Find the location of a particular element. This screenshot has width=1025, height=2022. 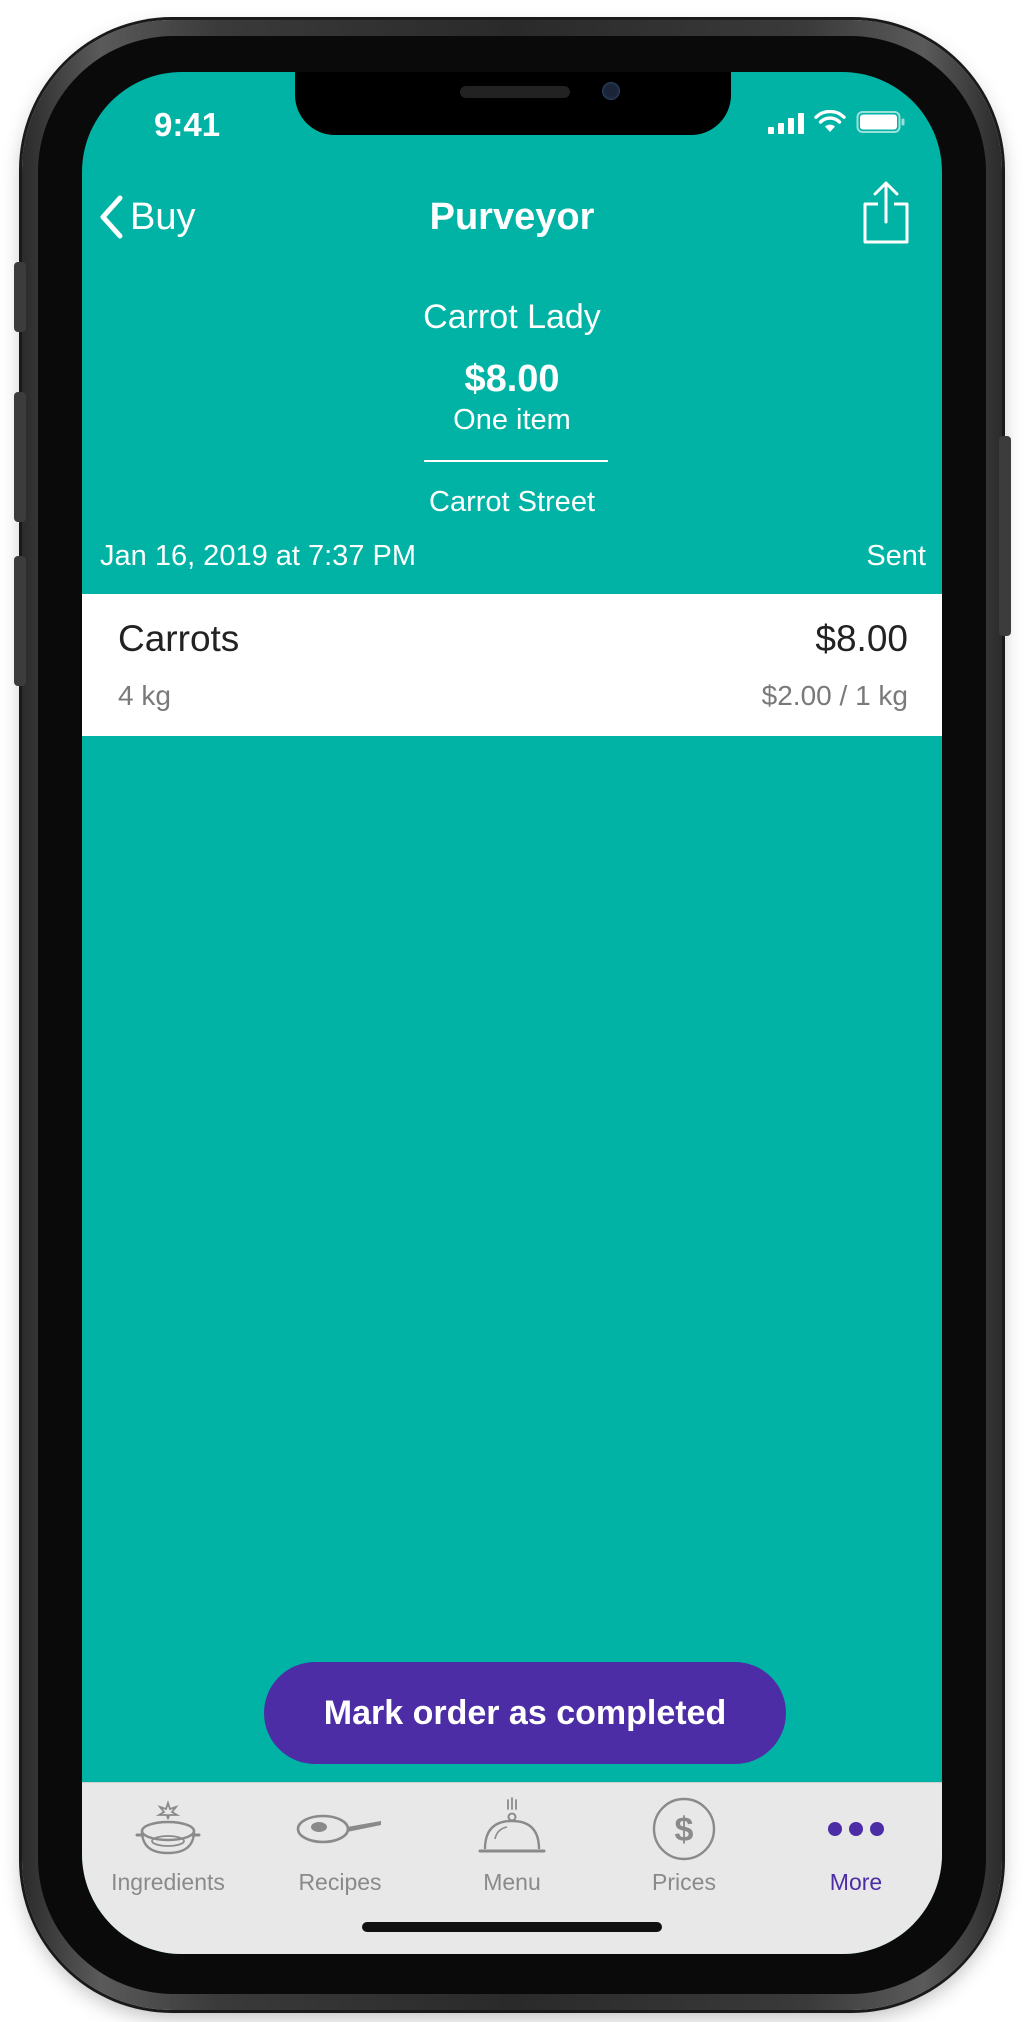

volume-down-button is located at coordinates (20, 621).